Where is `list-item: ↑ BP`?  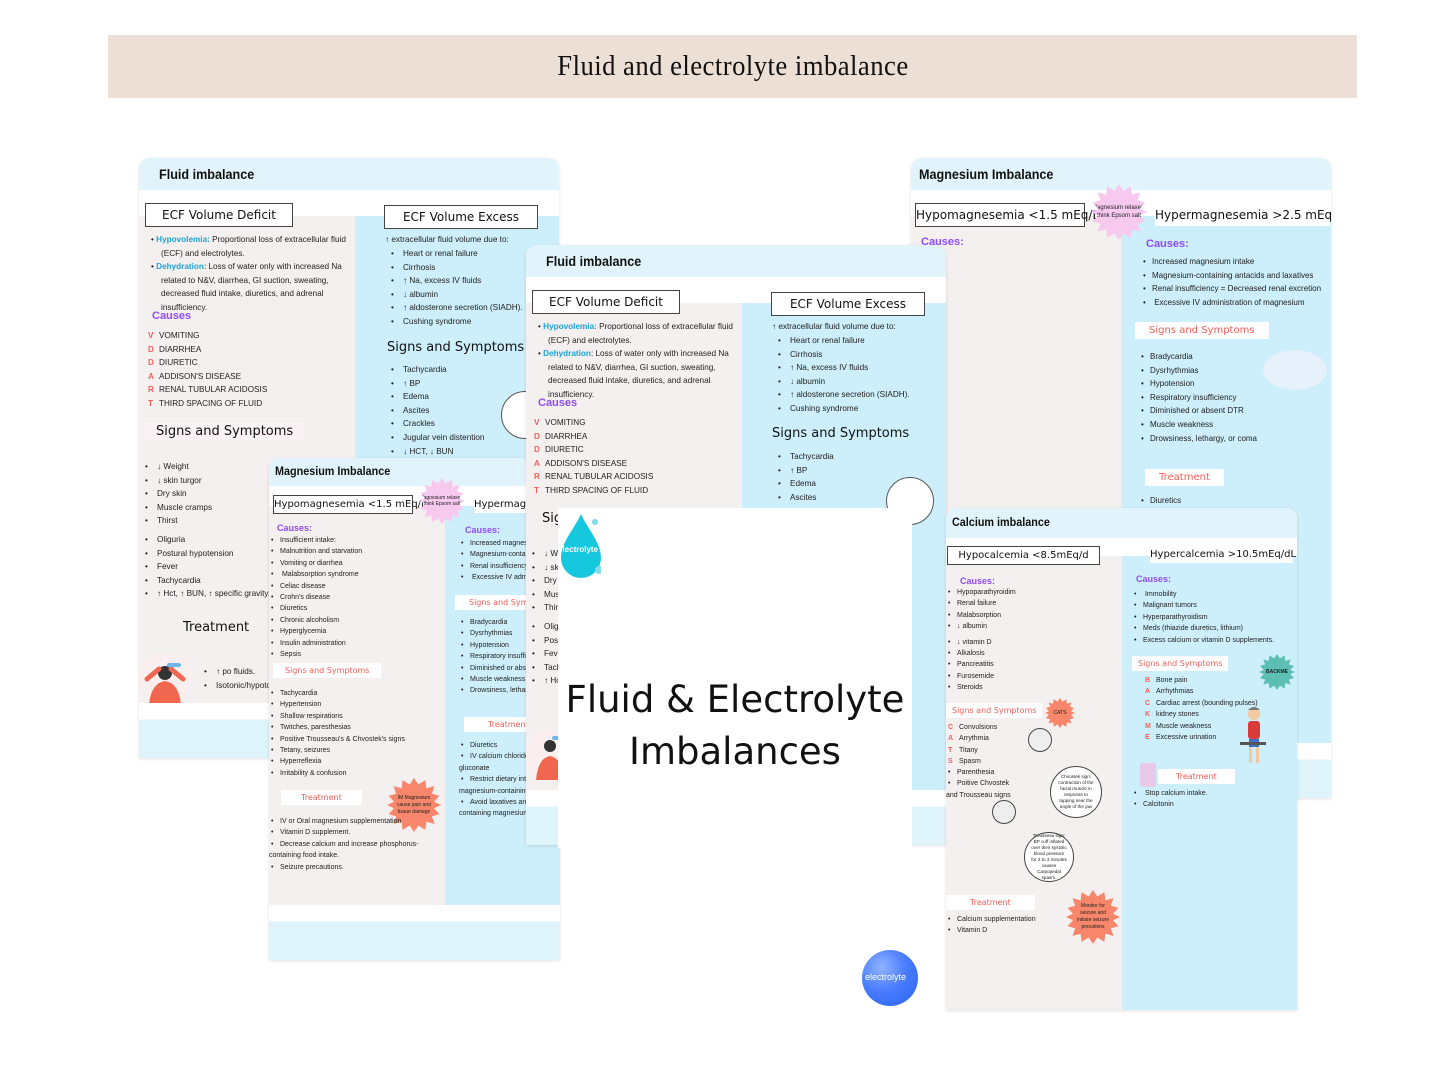 list-item: ↑ BP is located at coordinates (805, 471).